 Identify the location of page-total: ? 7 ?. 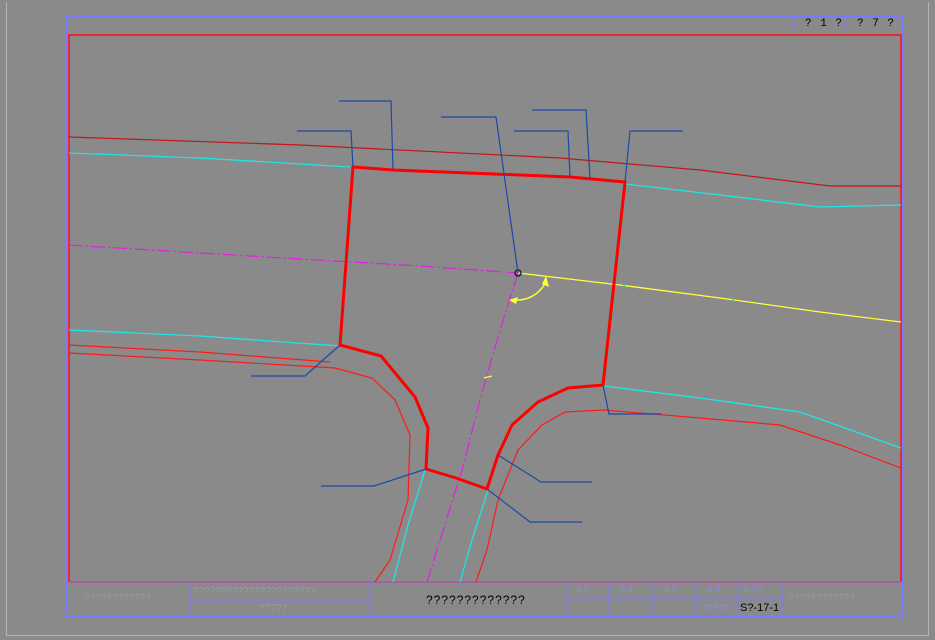
(876, 24).